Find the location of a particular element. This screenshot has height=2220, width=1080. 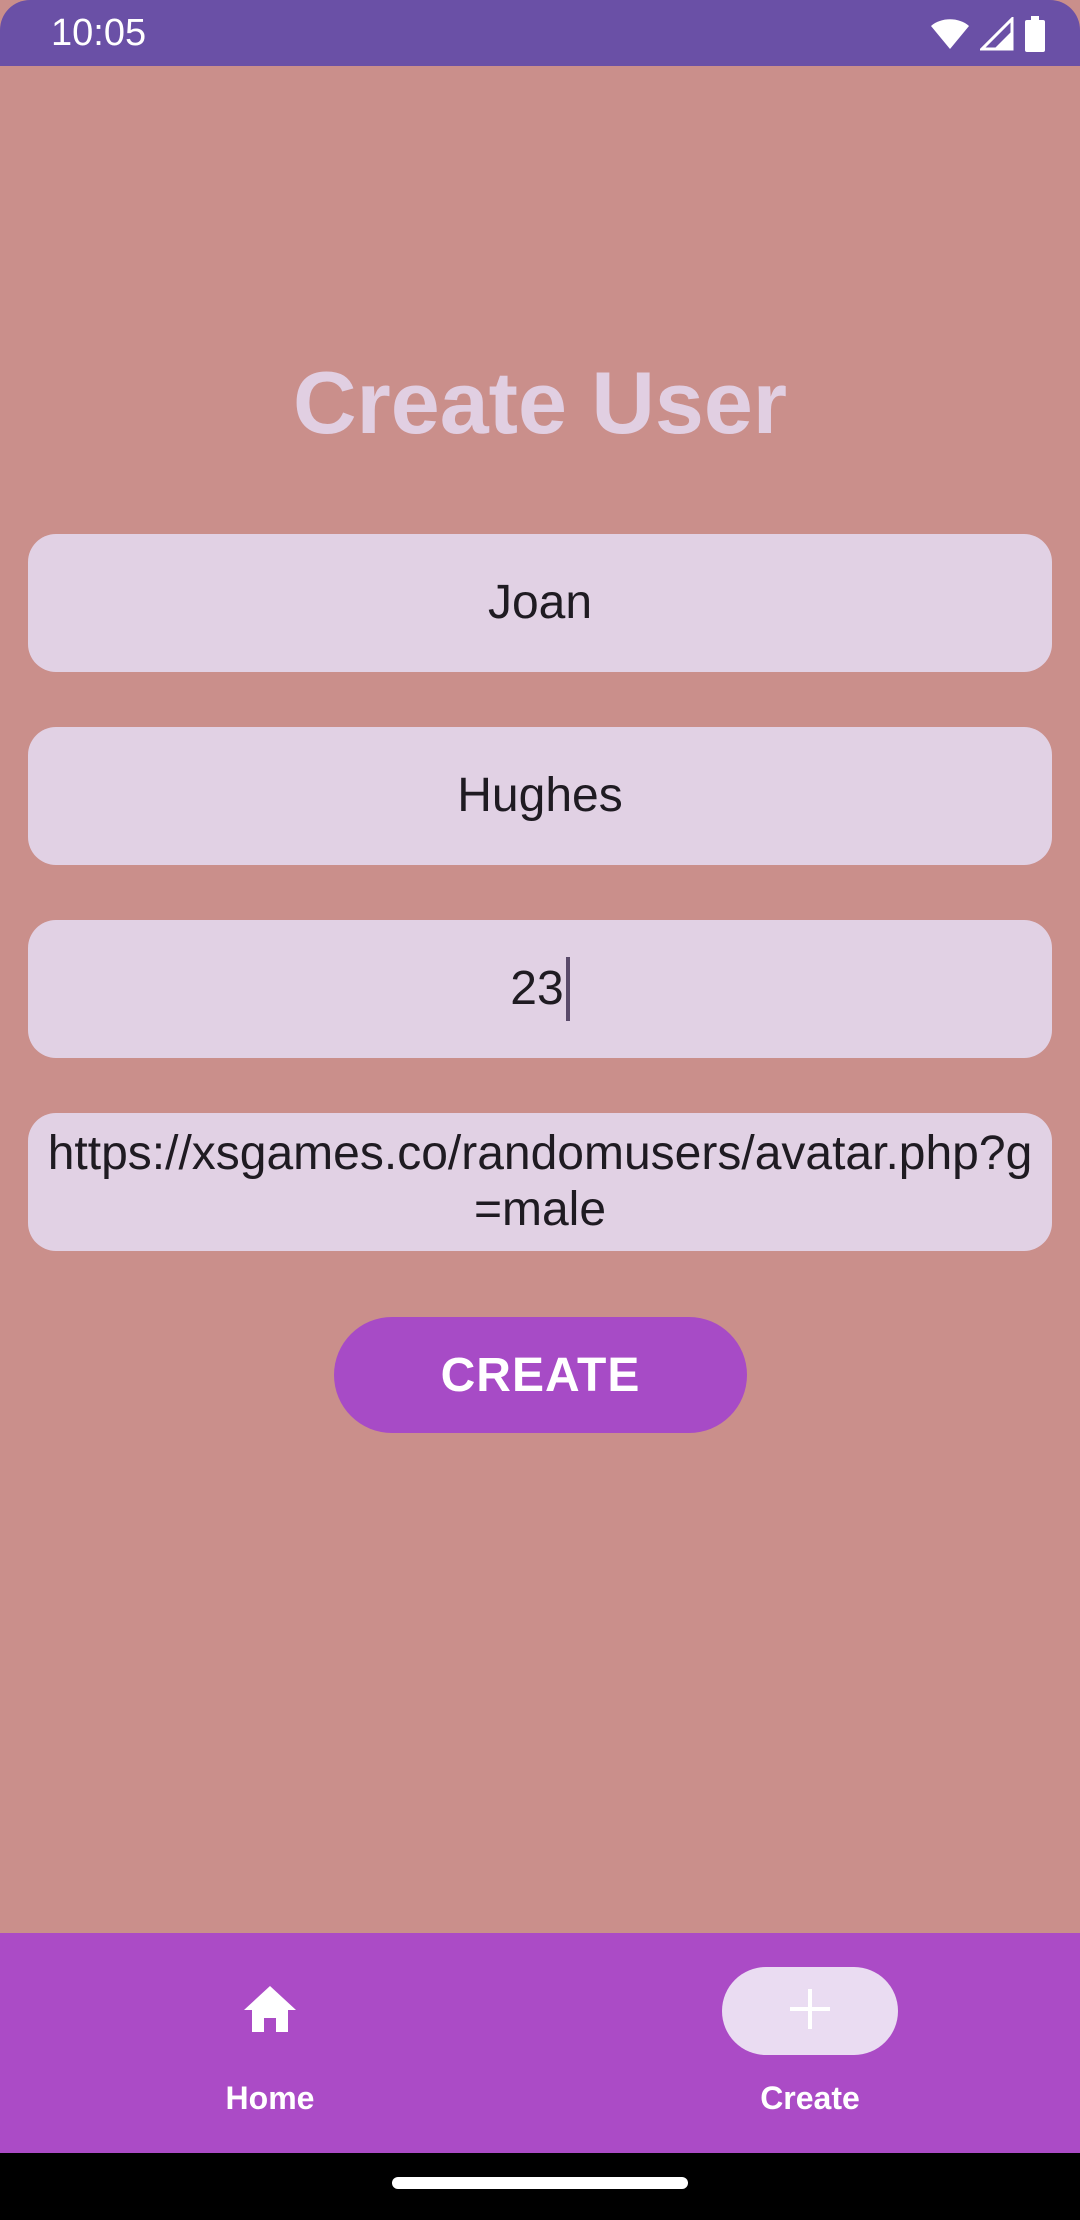

nav-item-create: Create is located at coordinates (810, 2043).